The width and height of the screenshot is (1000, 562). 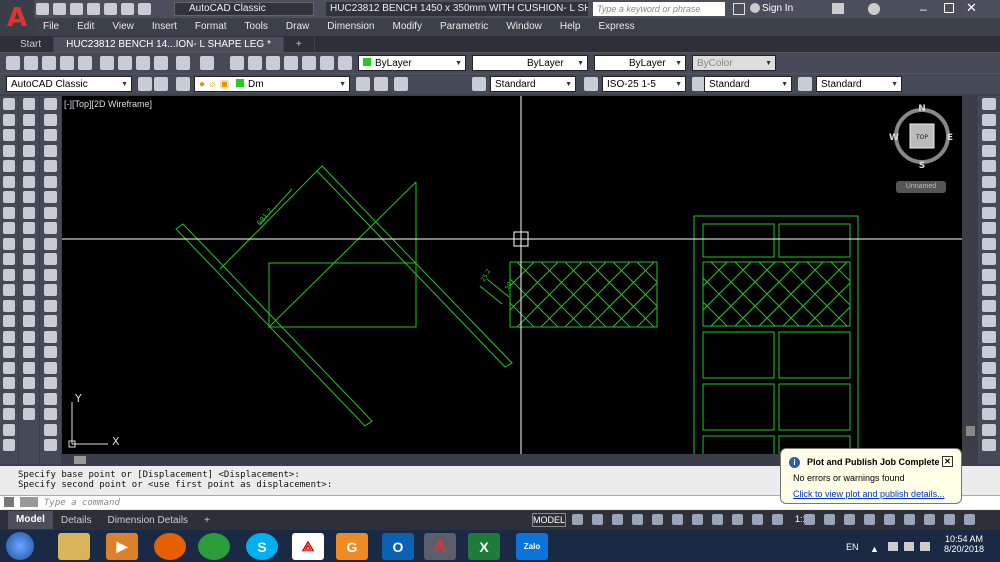 What do you see at coordinates (570, 26) in the screenshot?
I see `menu-help: Help` at bounding box center [570, 26].